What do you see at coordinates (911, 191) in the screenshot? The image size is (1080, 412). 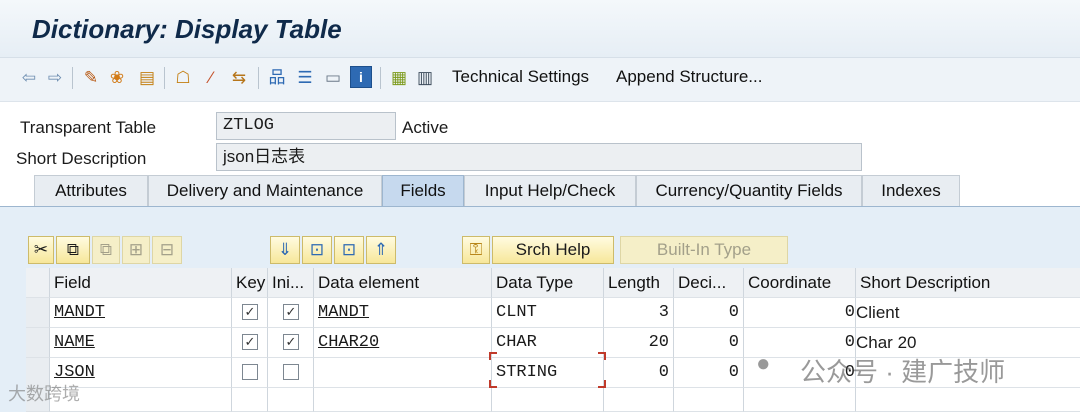 I see `tab-indexes: Indexes` at bounding box center [911, 191].